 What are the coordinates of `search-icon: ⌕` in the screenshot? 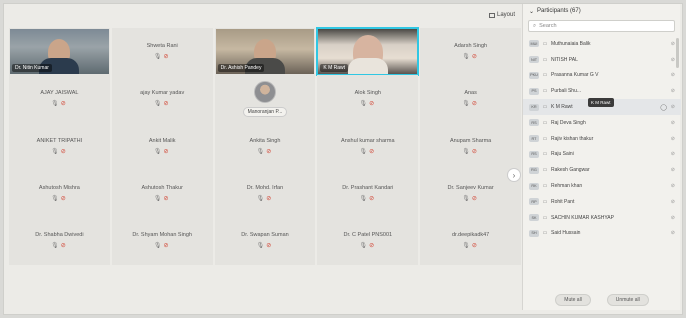 It's located at (535, 25).